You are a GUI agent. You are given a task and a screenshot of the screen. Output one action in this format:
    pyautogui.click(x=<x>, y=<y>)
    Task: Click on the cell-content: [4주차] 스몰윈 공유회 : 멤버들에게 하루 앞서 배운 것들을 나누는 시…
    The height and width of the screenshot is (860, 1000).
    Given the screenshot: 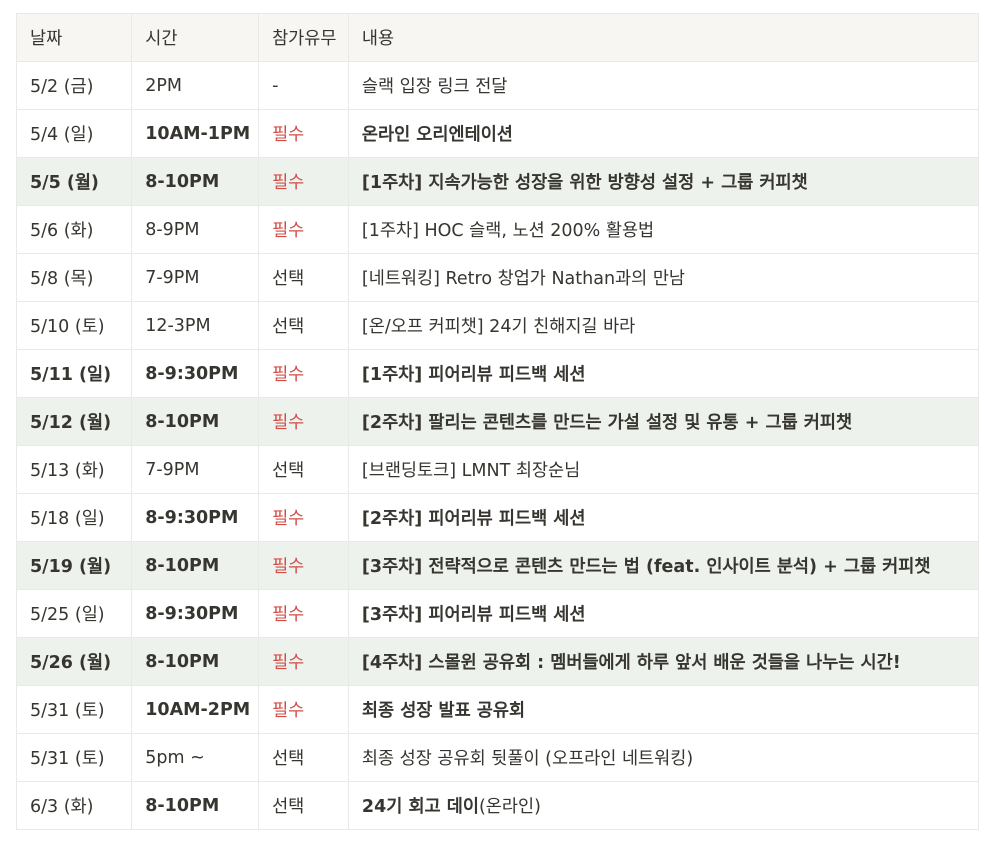 What is the action you would take?
    pyautogui.click(x=663, y=661)
    